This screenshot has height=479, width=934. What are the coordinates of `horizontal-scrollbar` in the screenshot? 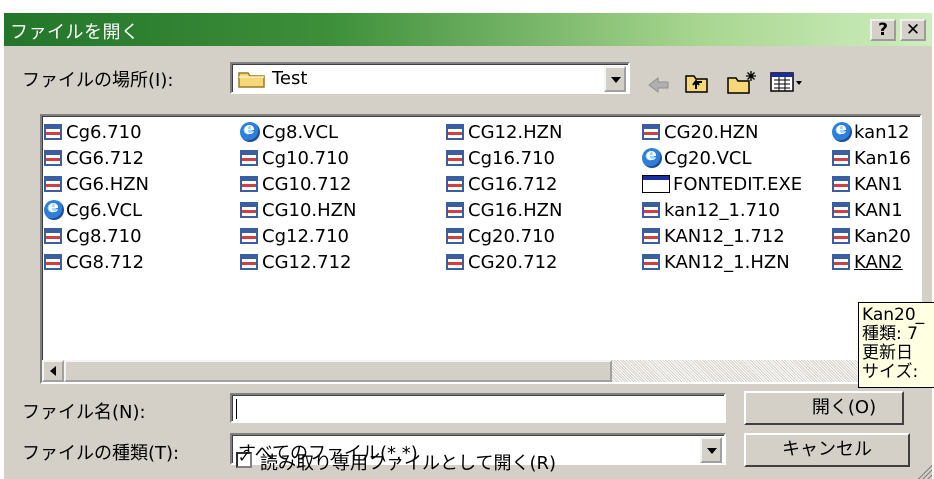 It's located at (481, 371).